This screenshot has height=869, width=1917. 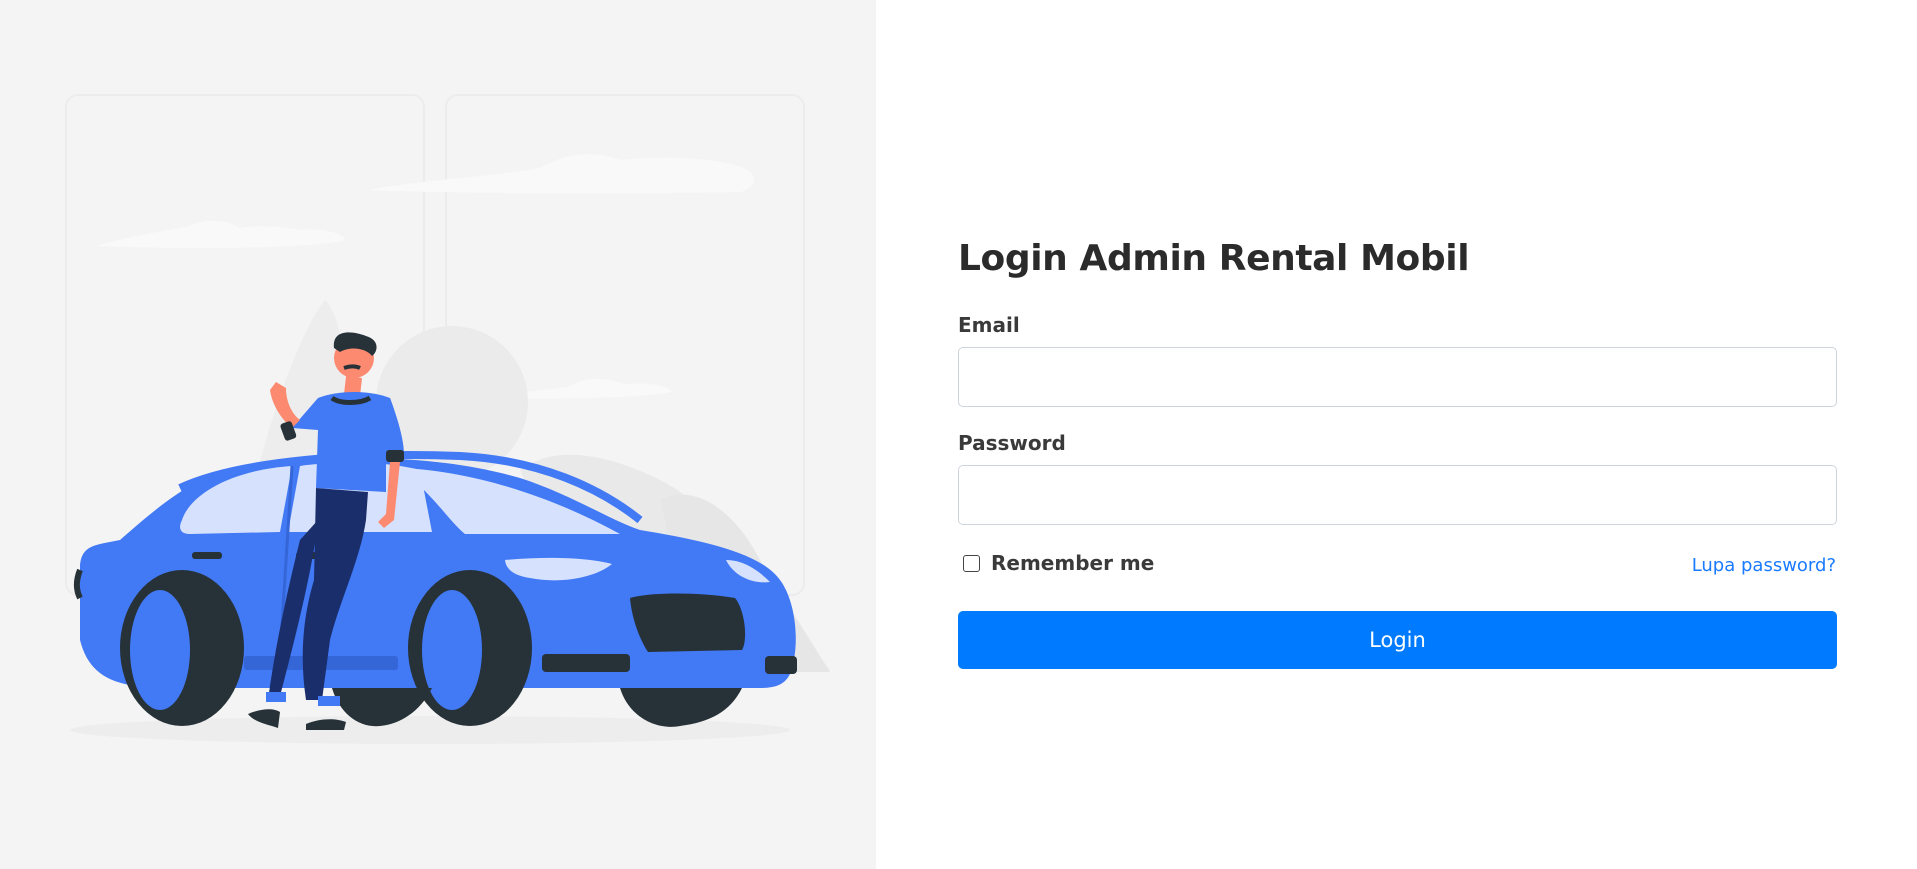 What do you see at coordinates (1397, 495) in the screenshot?
I see `password-field` at bounding box center [1397, 495].